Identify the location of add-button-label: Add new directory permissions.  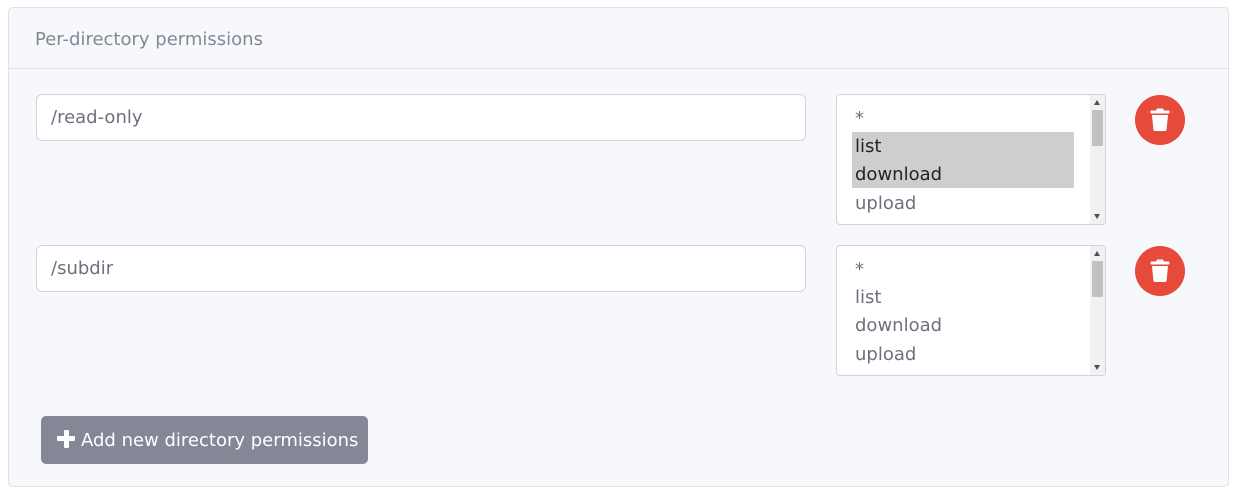
(220, 440).